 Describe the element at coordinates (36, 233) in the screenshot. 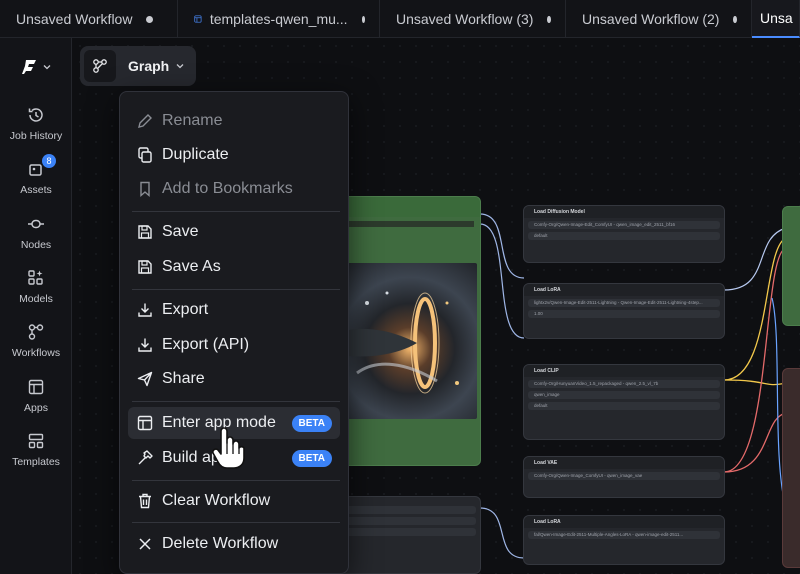

I see `sidebar-item-nodes: Nodes` at that location.